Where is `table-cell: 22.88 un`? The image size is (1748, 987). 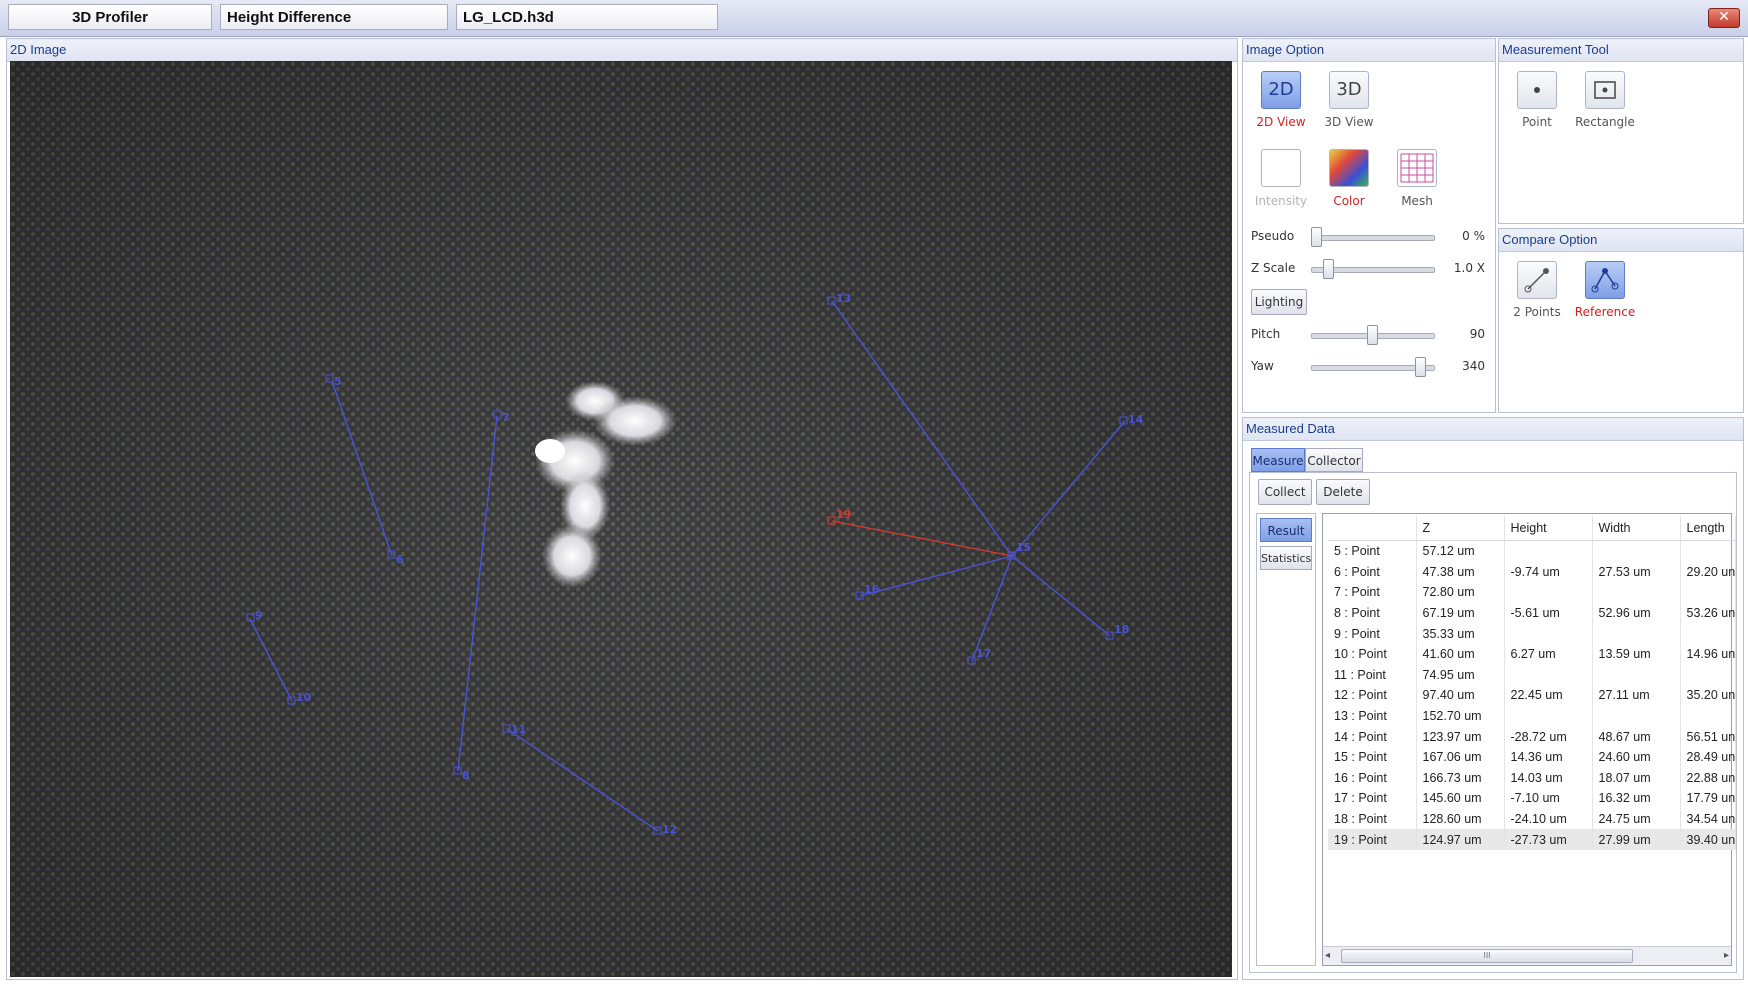
table-cell: 22.88 un is located at coordinates (1708, 778).